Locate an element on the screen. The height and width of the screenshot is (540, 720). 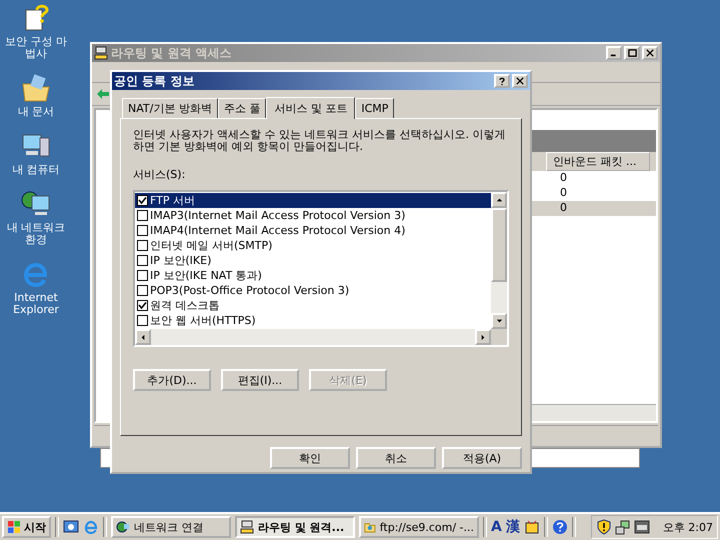
network-connection-icon is located at coordinates (622, 527).